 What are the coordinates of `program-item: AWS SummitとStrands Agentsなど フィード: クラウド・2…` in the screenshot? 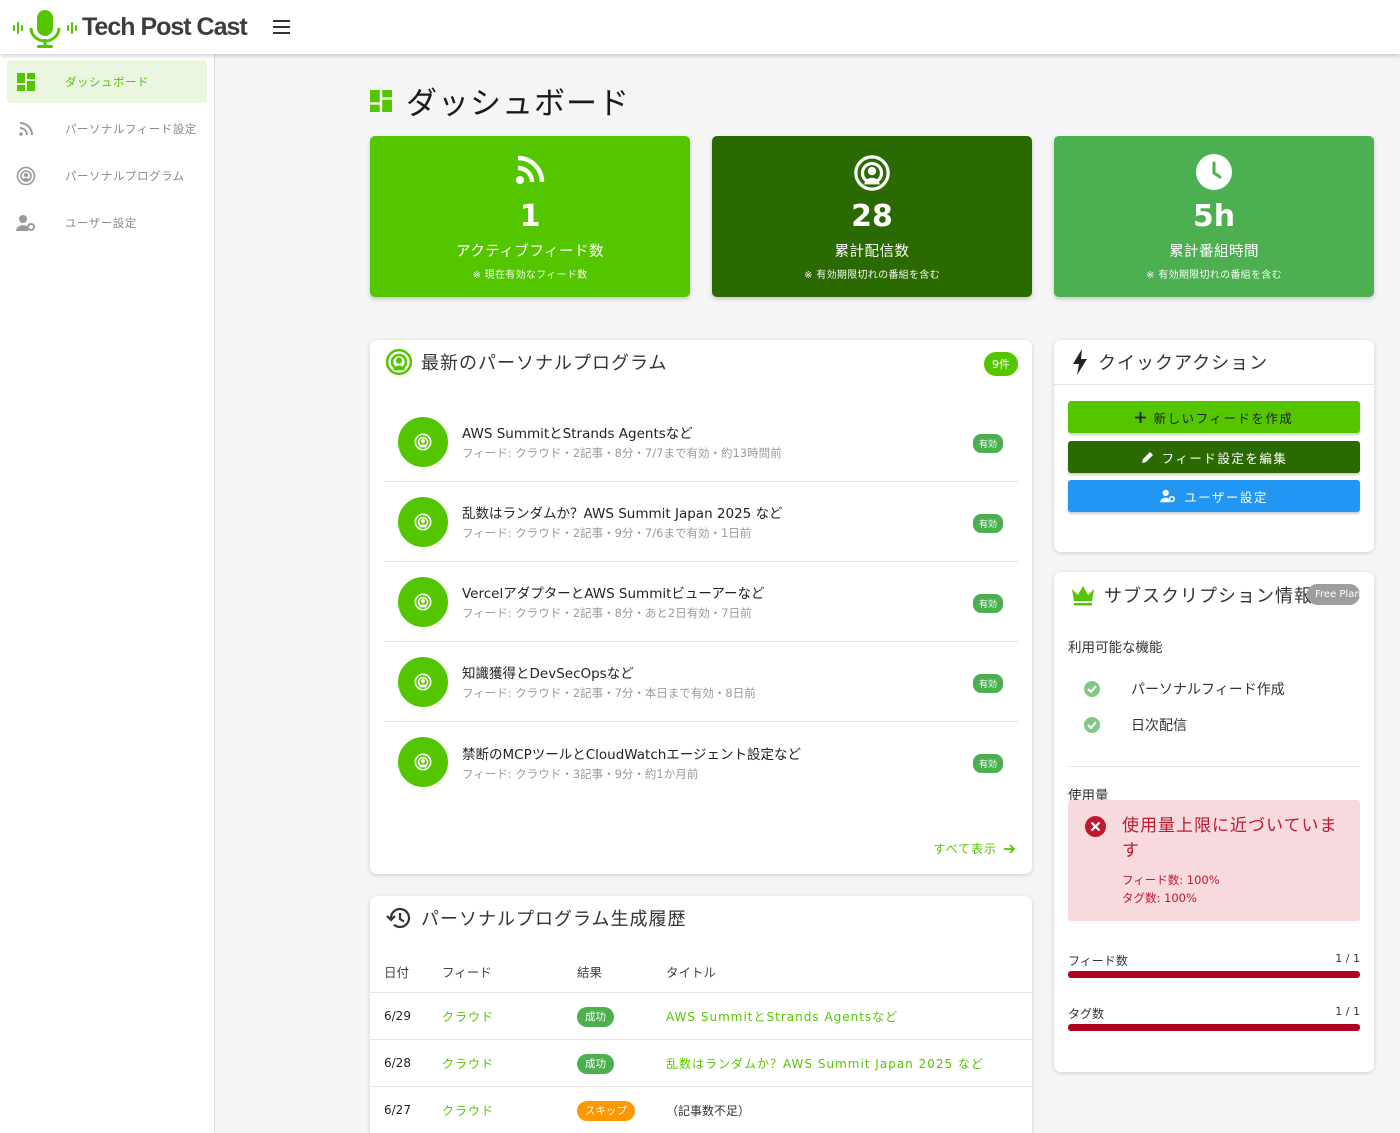 It's located at (701, 442).